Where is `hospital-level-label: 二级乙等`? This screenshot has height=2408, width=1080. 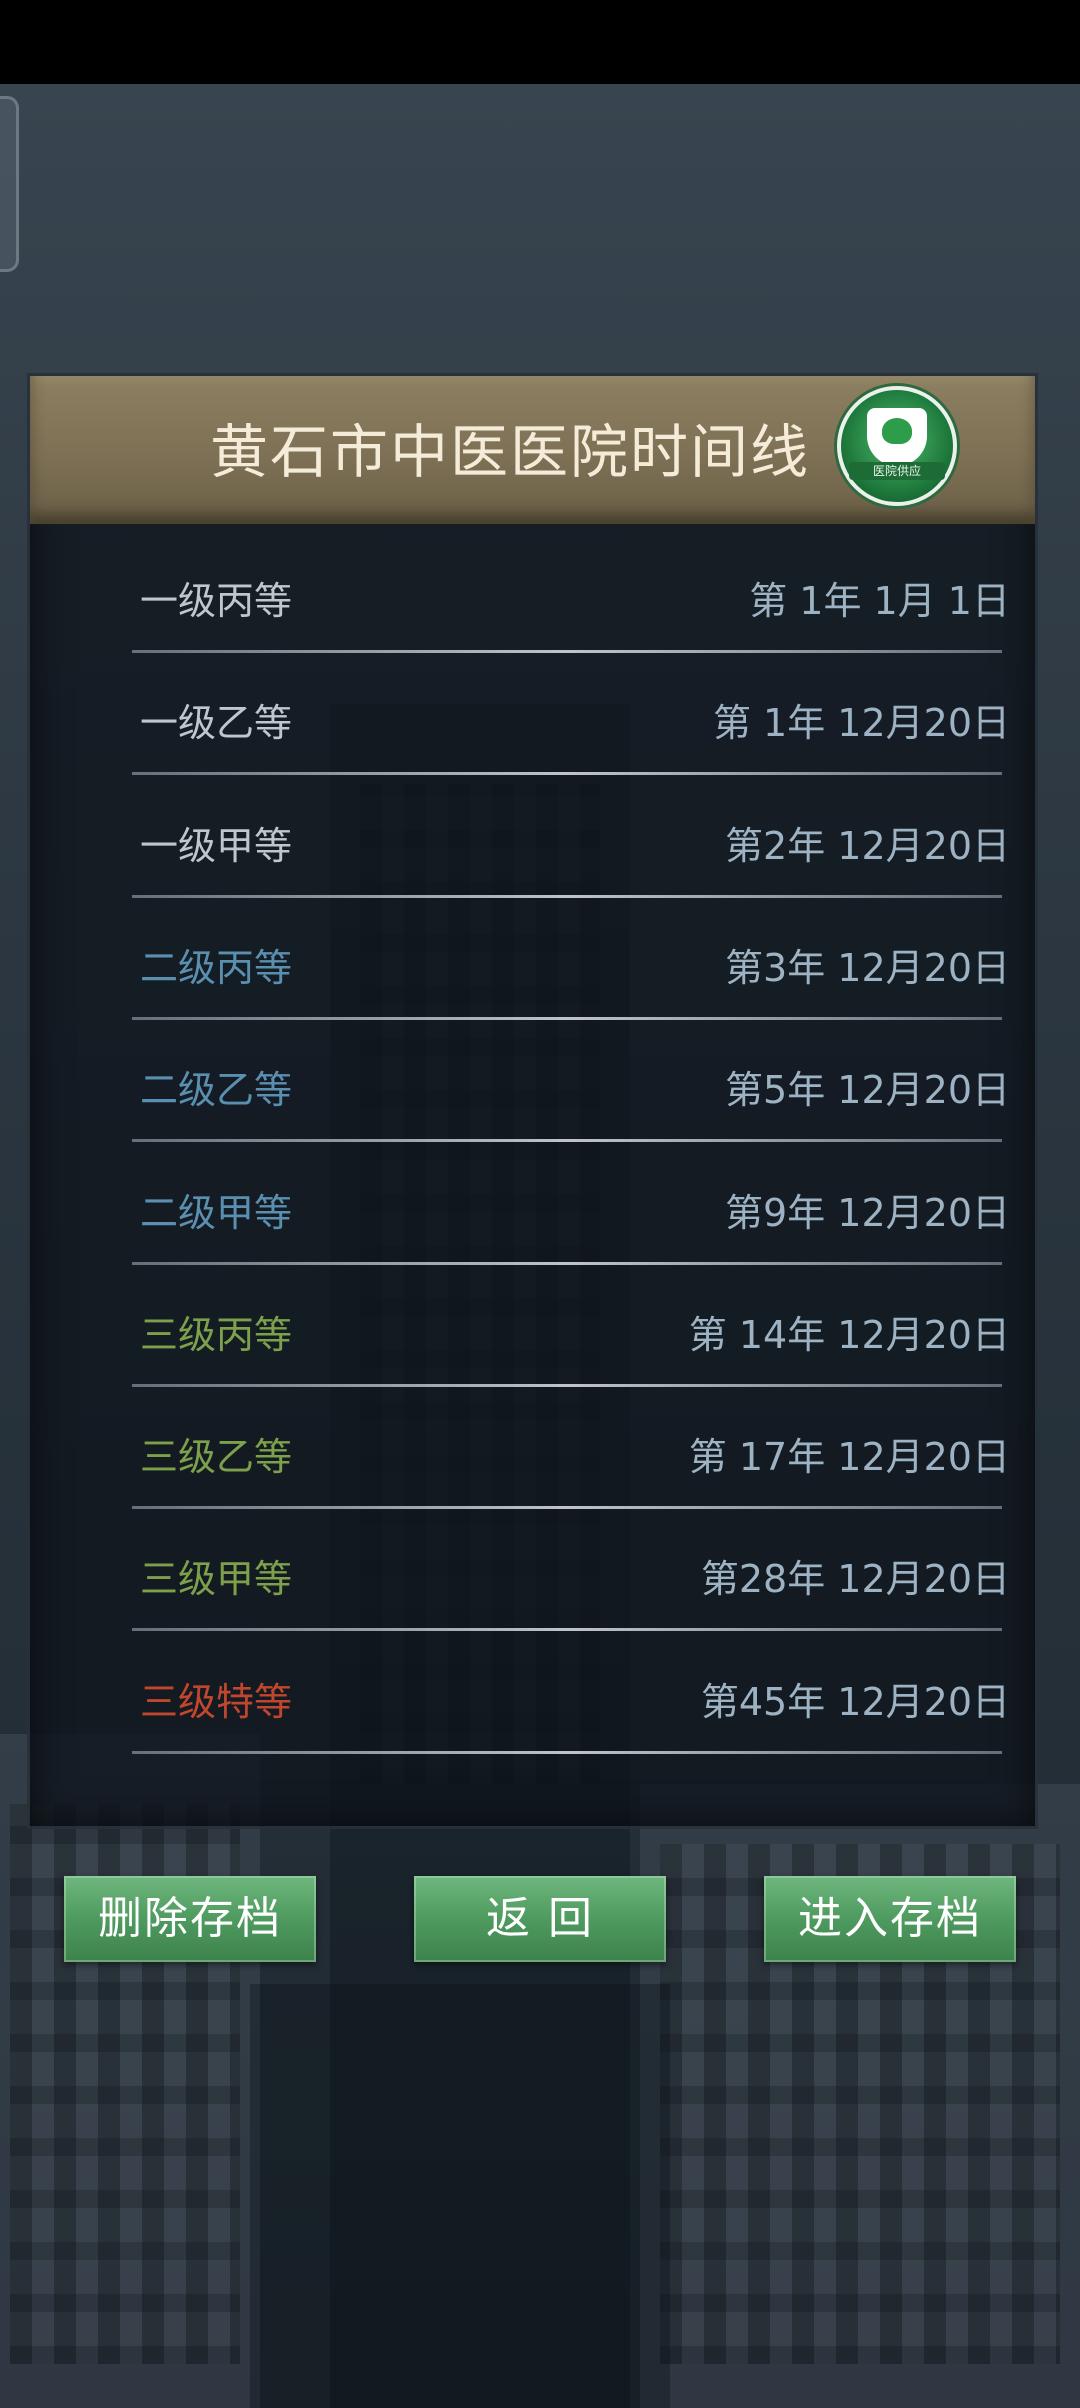
hospital-level-label: 二级乙等 is located at coordinates (216, 1090).